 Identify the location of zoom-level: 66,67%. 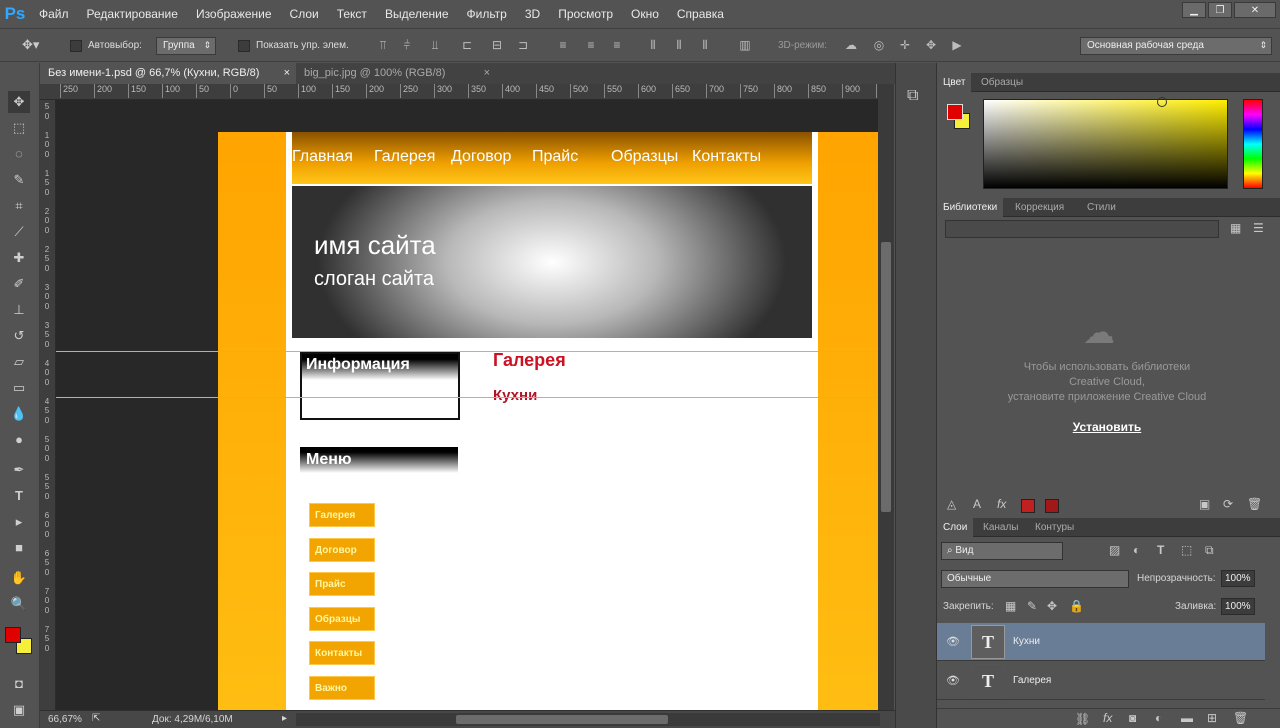
(65, 719).